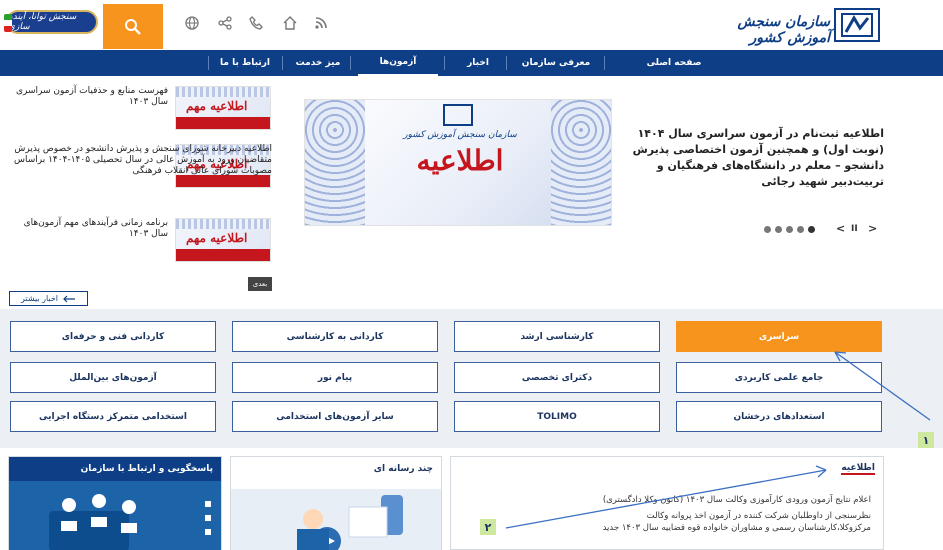 This screenshot has height=550, width=943. Describe the element at coordinates (488, 527) in the screenshot. I see `annotation-label-2: ۲` at that location.